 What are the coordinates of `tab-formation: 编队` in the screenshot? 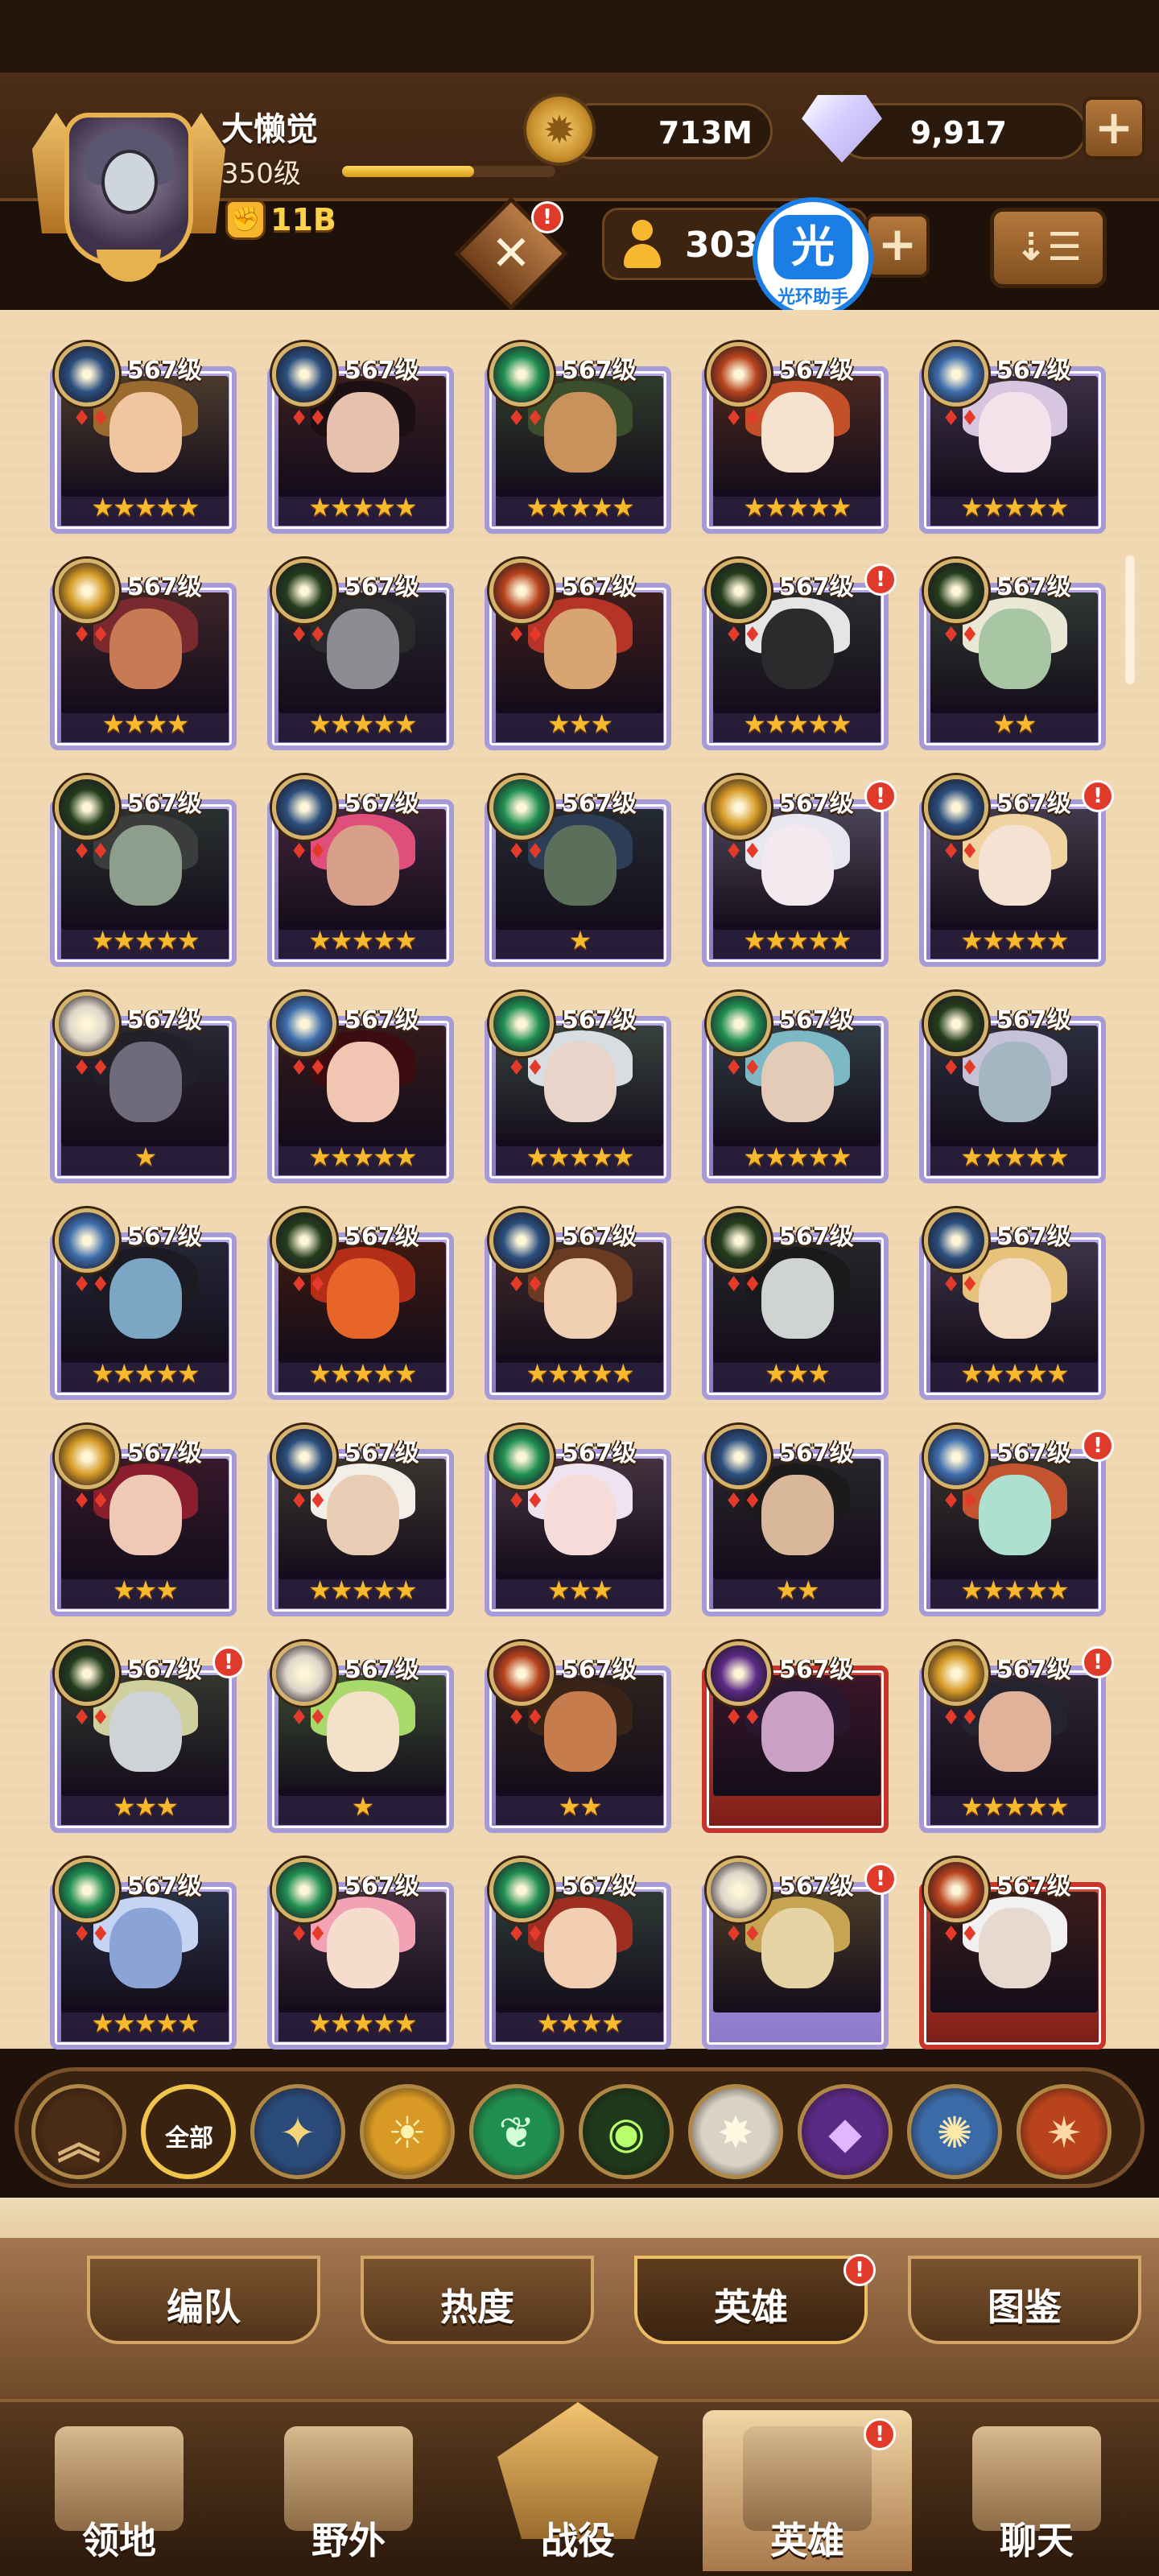 It's located at (203, 2300).